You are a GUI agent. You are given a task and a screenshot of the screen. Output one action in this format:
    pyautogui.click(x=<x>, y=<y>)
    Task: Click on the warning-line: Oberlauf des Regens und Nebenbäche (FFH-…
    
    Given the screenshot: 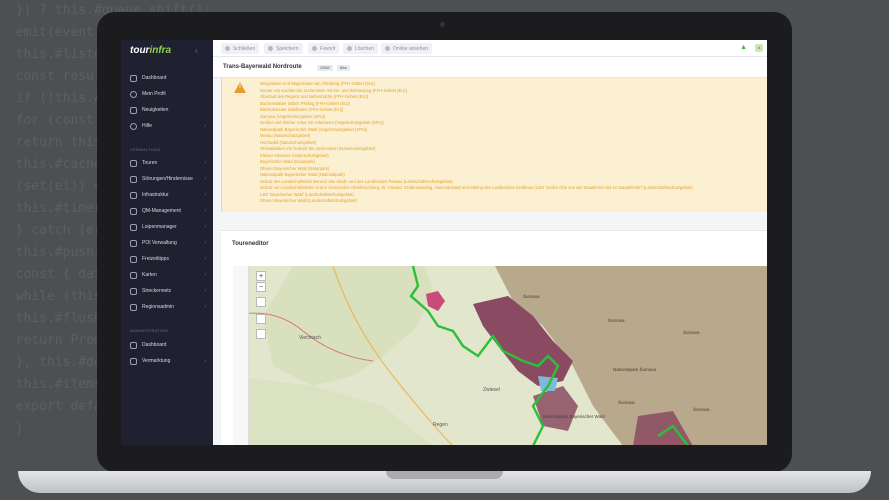 What is the action you would take?
    pyautogui.click(x=314, y=96)
    